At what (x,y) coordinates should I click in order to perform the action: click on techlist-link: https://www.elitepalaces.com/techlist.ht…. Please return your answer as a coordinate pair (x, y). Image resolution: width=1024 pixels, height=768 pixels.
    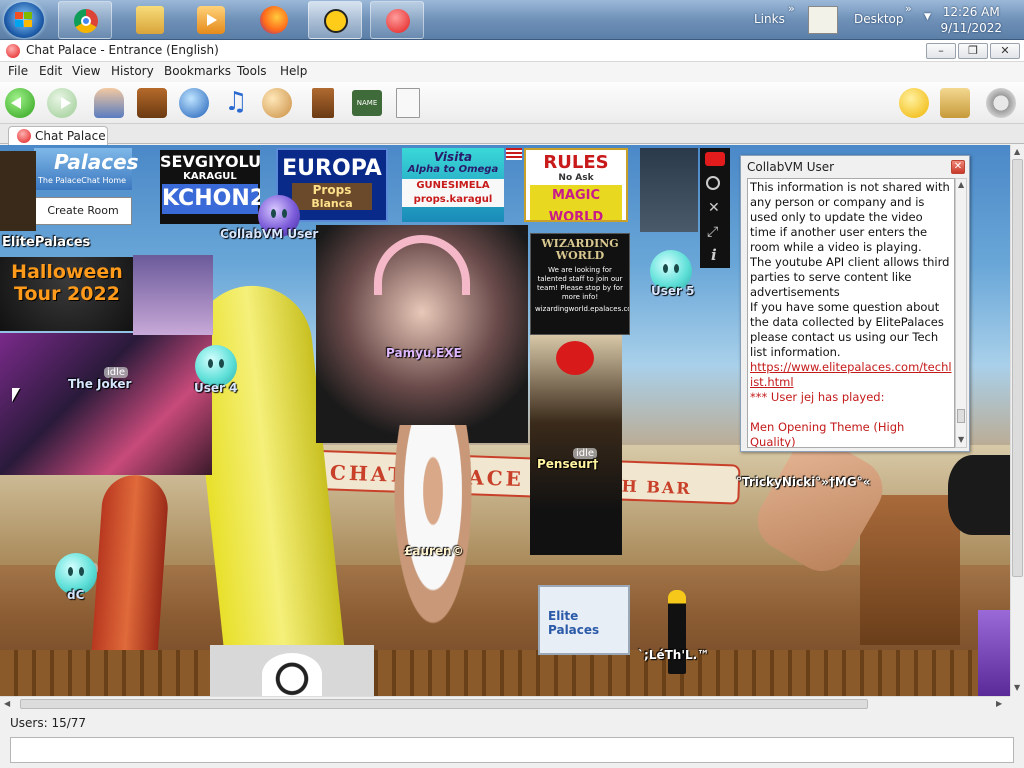
    Looking at the image, I should click on (851, 375).